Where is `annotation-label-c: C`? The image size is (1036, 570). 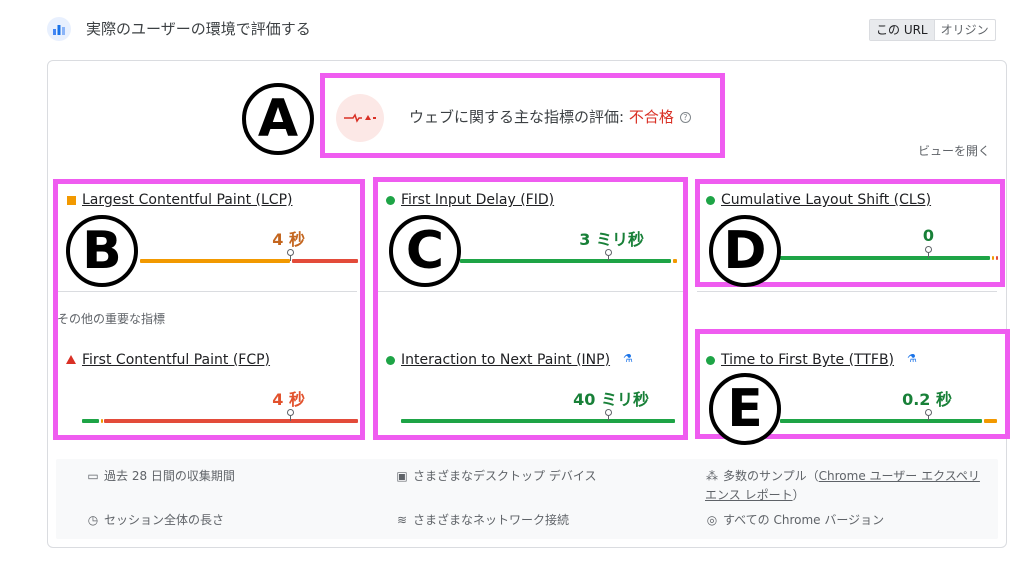
annotation-label-c: C is located at coordinates (425, 251).